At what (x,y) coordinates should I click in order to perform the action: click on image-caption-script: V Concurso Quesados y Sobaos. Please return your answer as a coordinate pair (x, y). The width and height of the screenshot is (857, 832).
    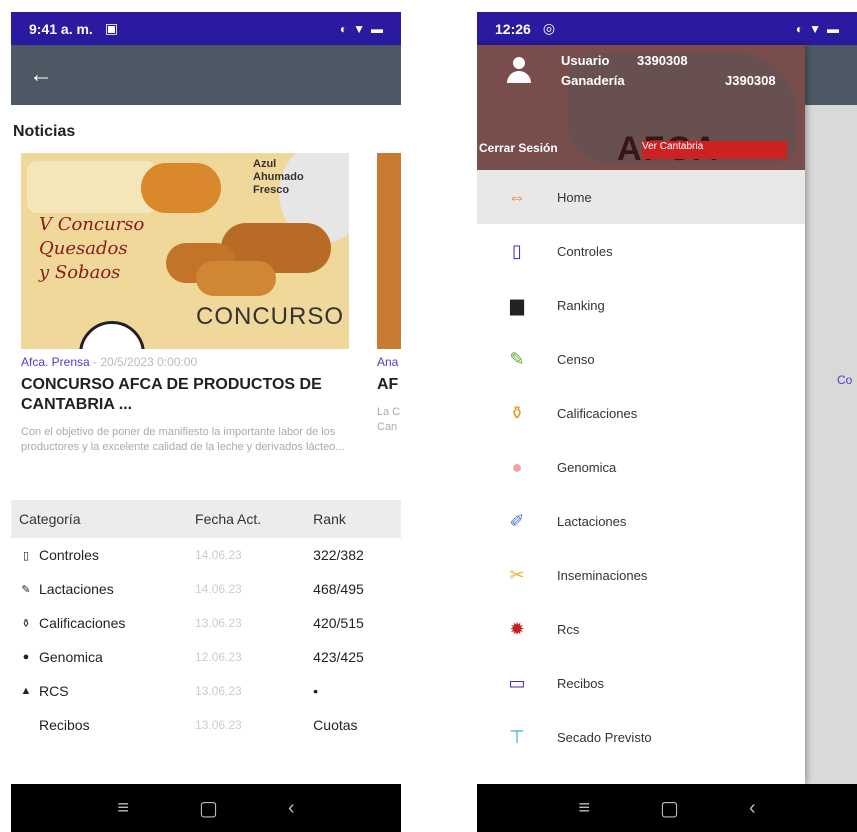
    Looking at the image, I should click on (92, 248).